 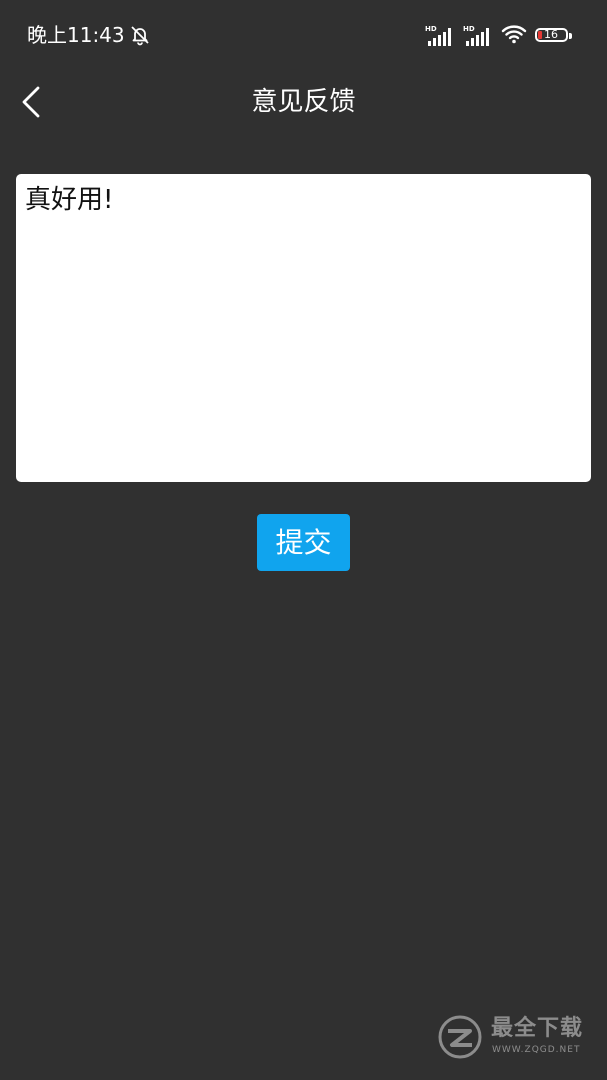 I want to click on title-bar: 意见反馈, so click(x=303, y=102).